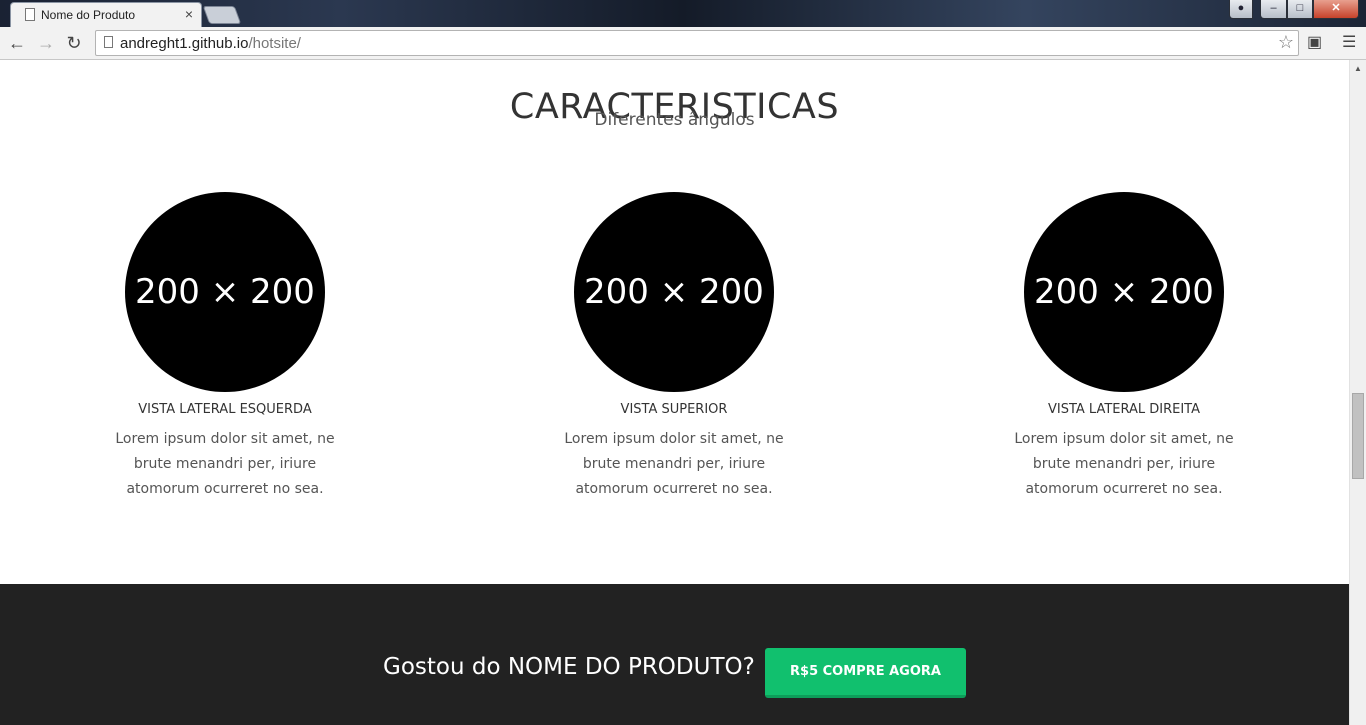 This screenshot has width=1366, height=725. What do you see at coordinates (1336, 9) in the screenshot?
I see `close-window-button: ✕` at bounding box center [1336, 9].